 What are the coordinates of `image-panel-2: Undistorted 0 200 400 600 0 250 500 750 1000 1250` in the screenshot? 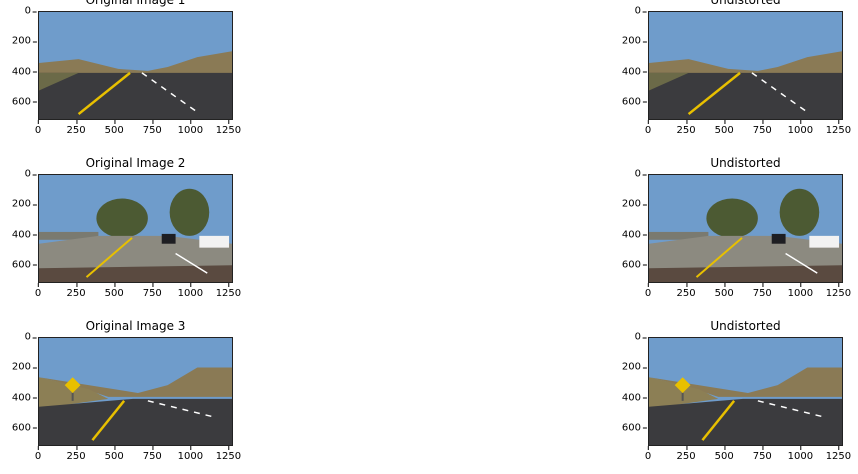 It's located at (736, 68).